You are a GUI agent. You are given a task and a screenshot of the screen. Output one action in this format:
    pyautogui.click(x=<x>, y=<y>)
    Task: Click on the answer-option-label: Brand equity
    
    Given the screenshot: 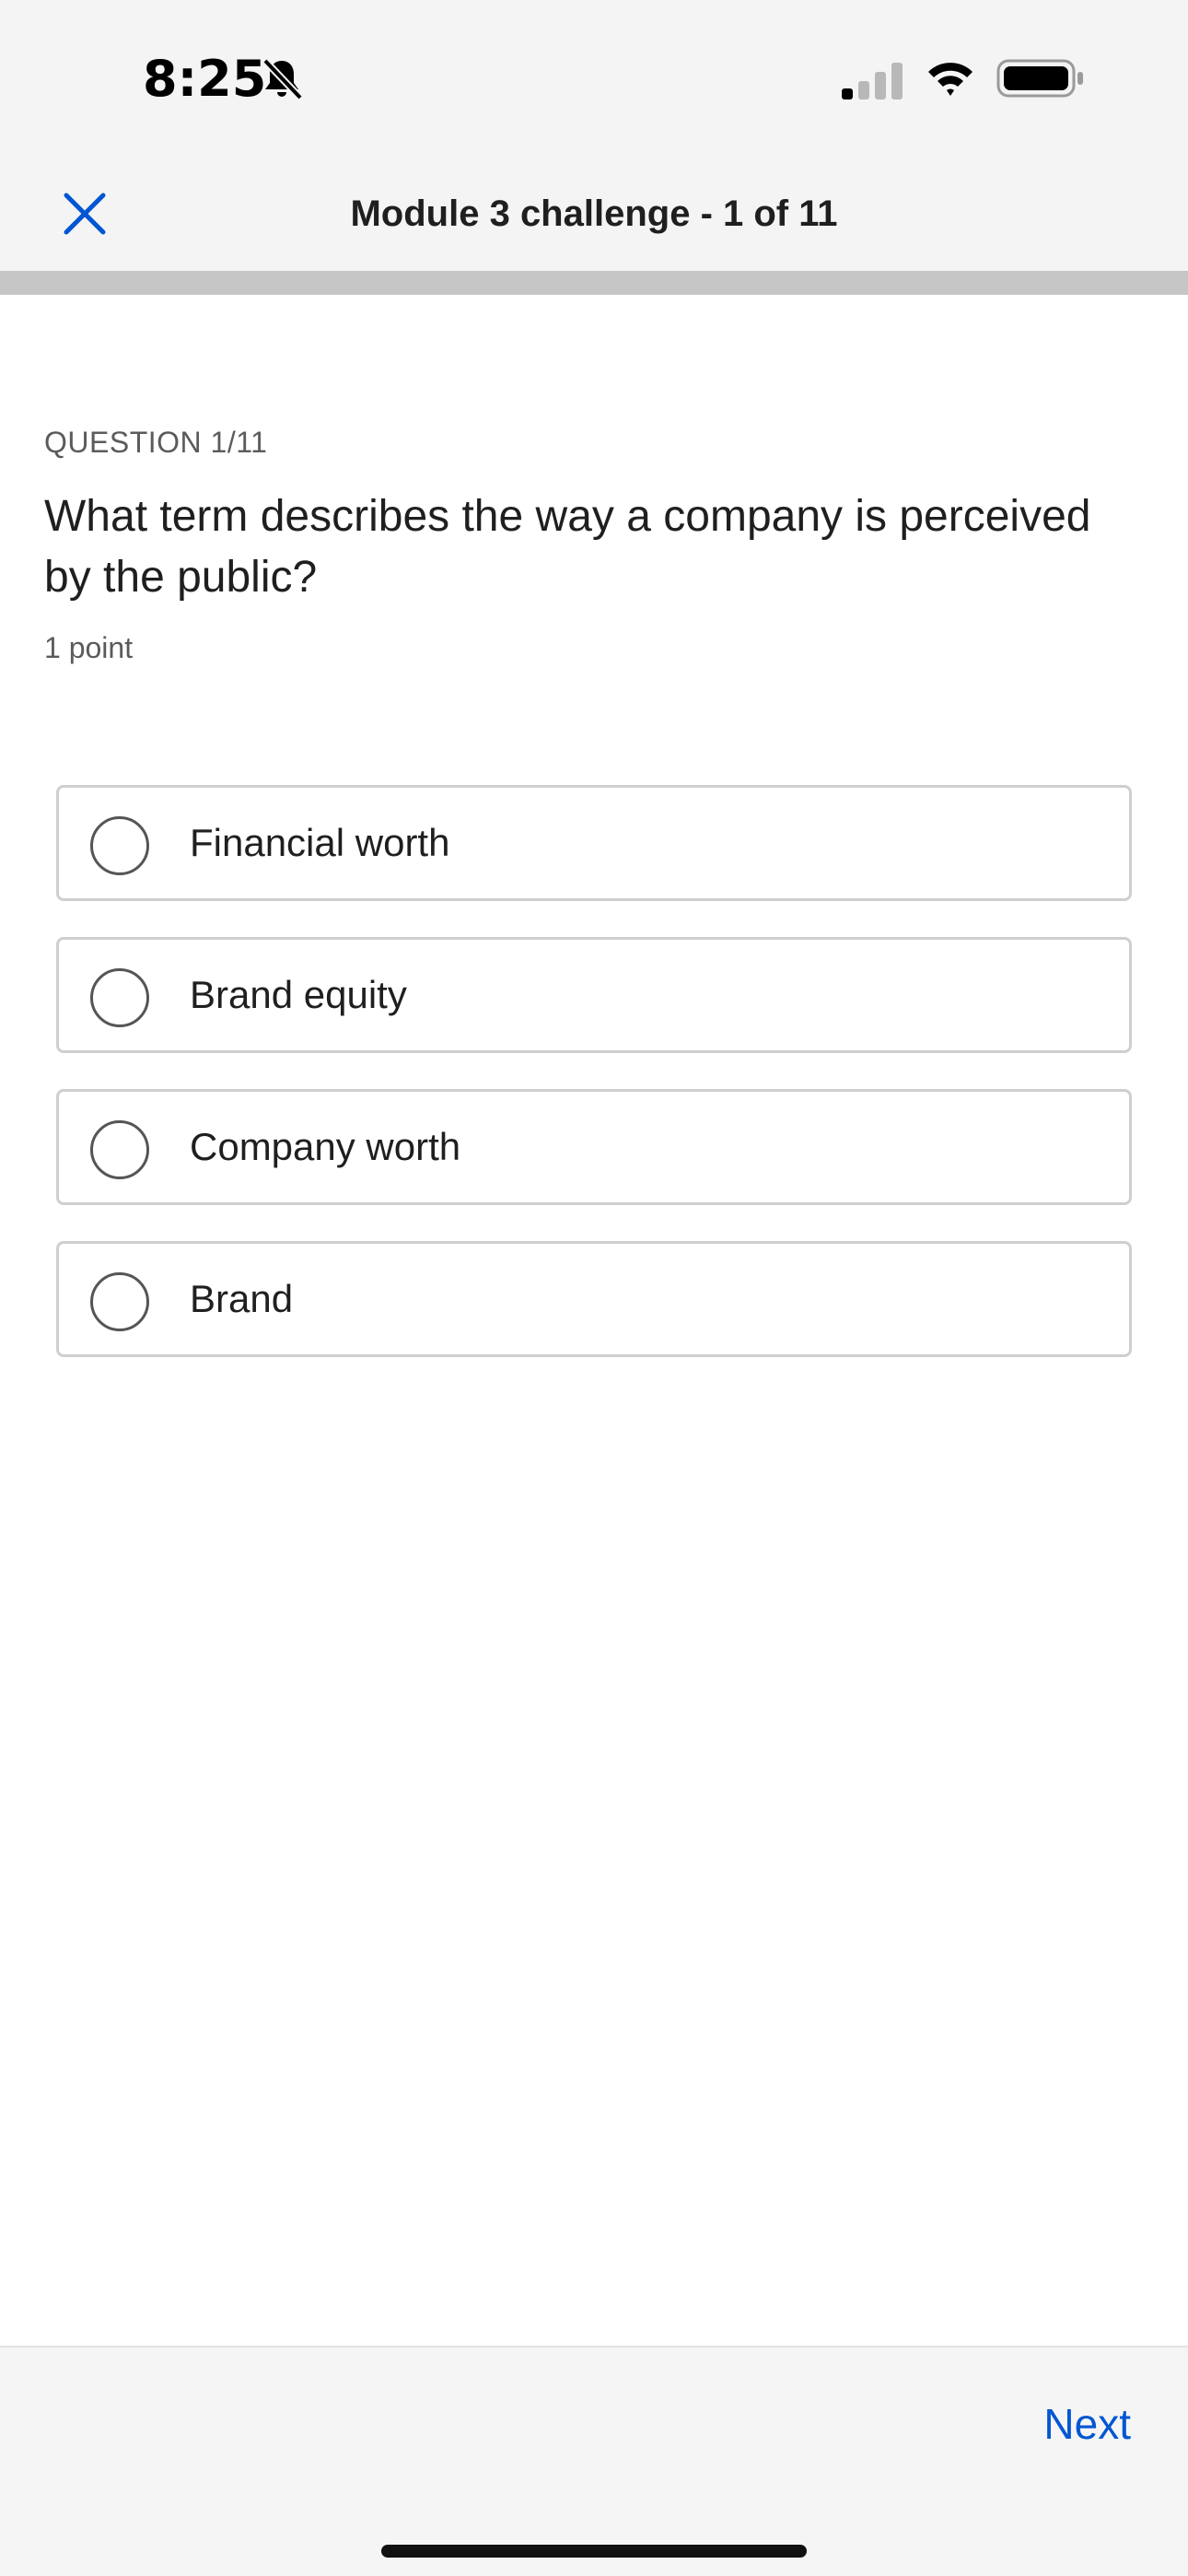 What is the action you would take?
    pyautogui.click(x=298, y=994)
    